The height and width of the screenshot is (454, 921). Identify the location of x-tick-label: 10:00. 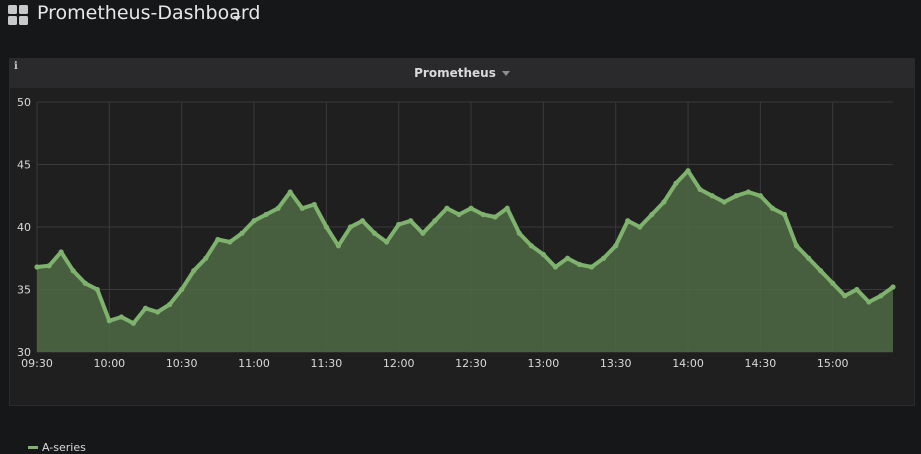
(109, 363).